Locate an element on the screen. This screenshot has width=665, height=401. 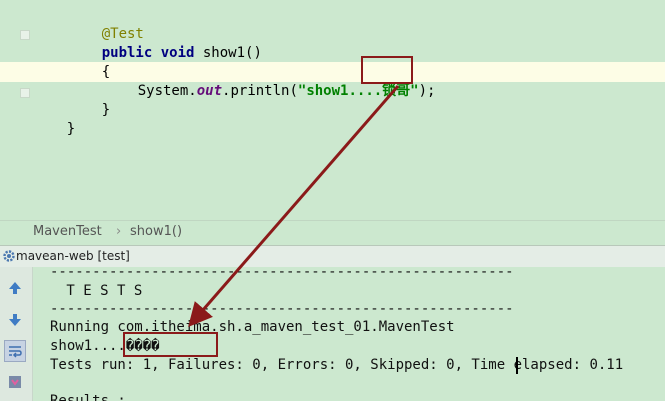
highlight-box-source is located at coordinates (387, 70).